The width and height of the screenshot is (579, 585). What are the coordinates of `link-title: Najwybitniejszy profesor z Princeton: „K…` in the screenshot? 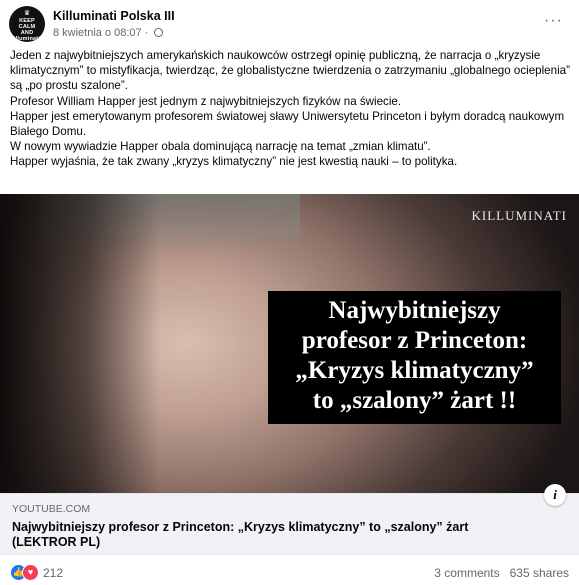 It's located at (272, 535).